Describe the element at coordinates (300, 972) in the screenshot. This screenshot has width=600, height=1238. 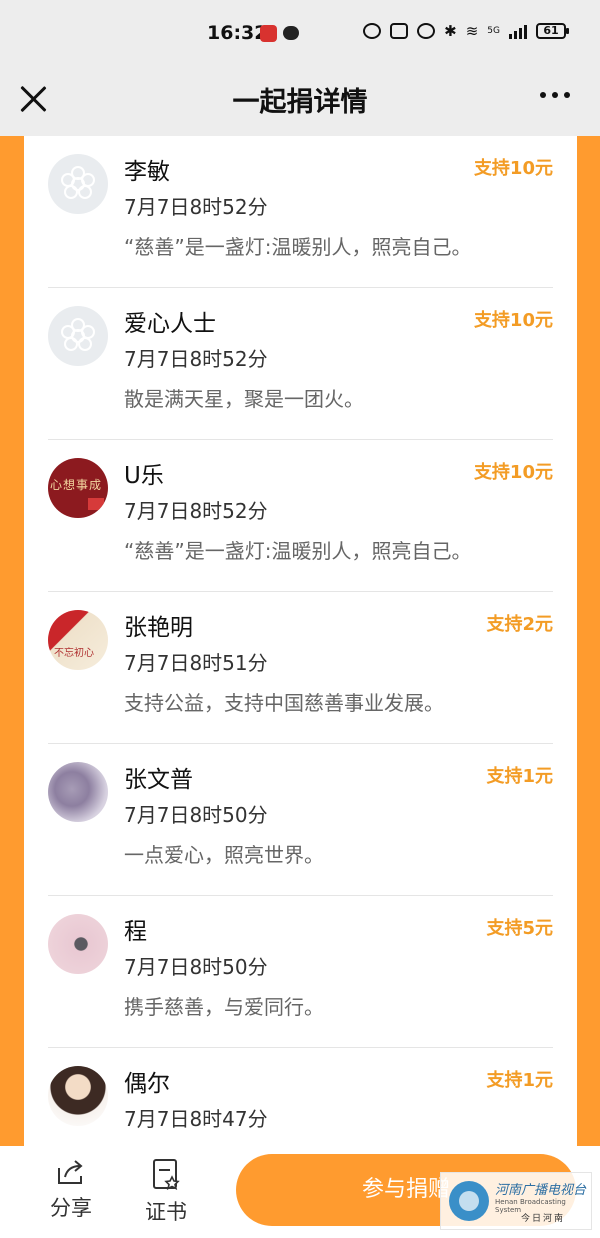
I see `donation-item: 程 7月7日8时50分 携手慈善，与爱同行。 支持5元` at that location.